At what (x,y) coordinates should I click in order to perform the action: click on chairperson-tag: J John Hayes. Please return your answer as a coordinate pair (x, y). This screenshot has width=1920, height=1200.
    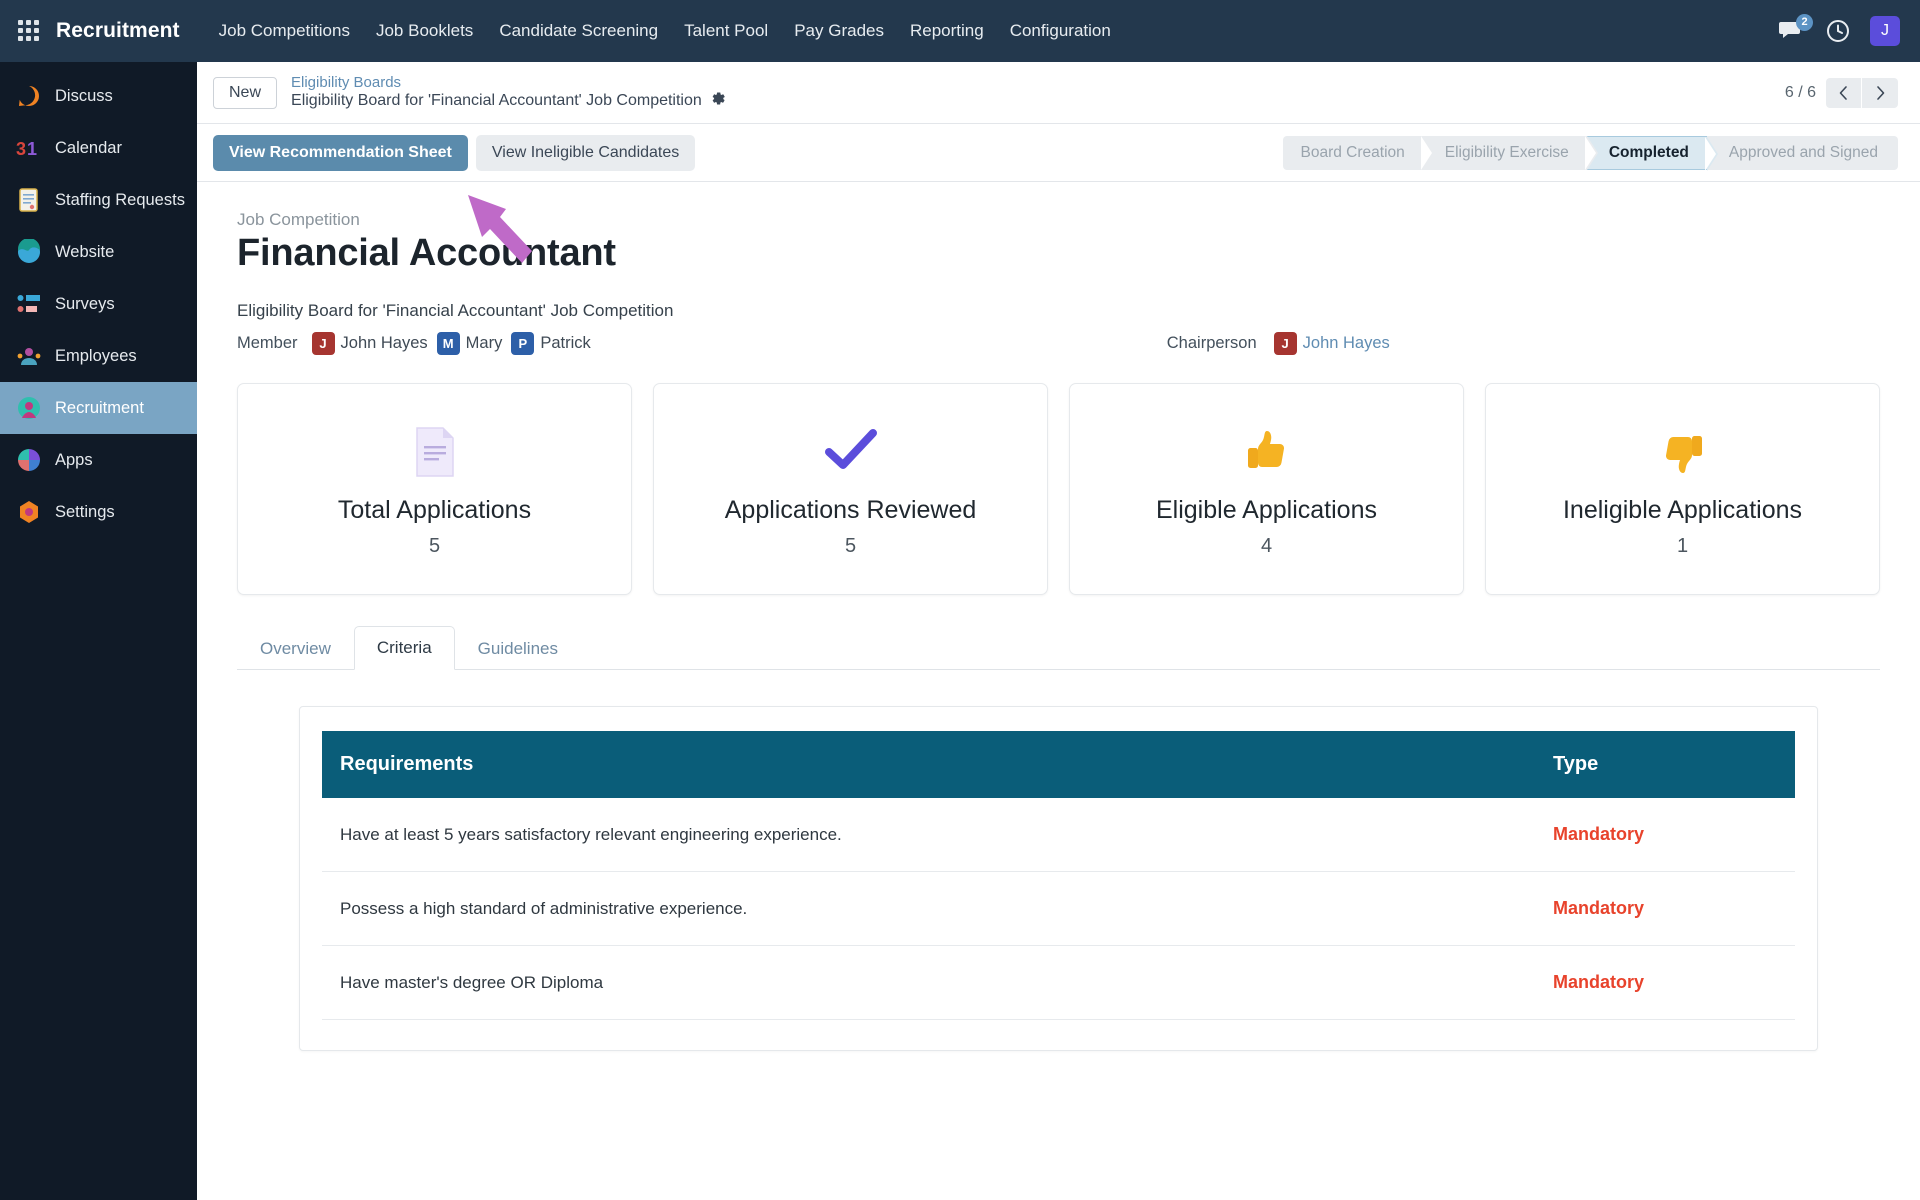
    Looking at the image, I should click on (1331, 343).